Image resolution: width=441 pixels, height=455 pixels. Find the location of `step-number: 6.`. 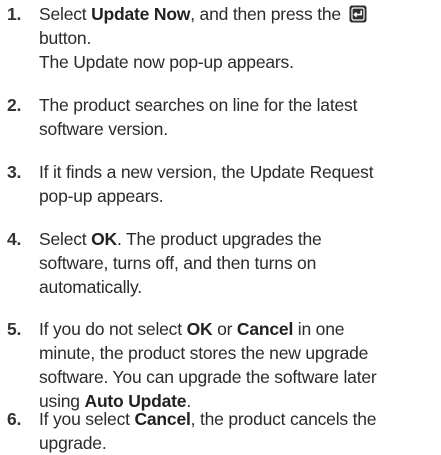

step-number: 6. is located at coordinates (14, 419).